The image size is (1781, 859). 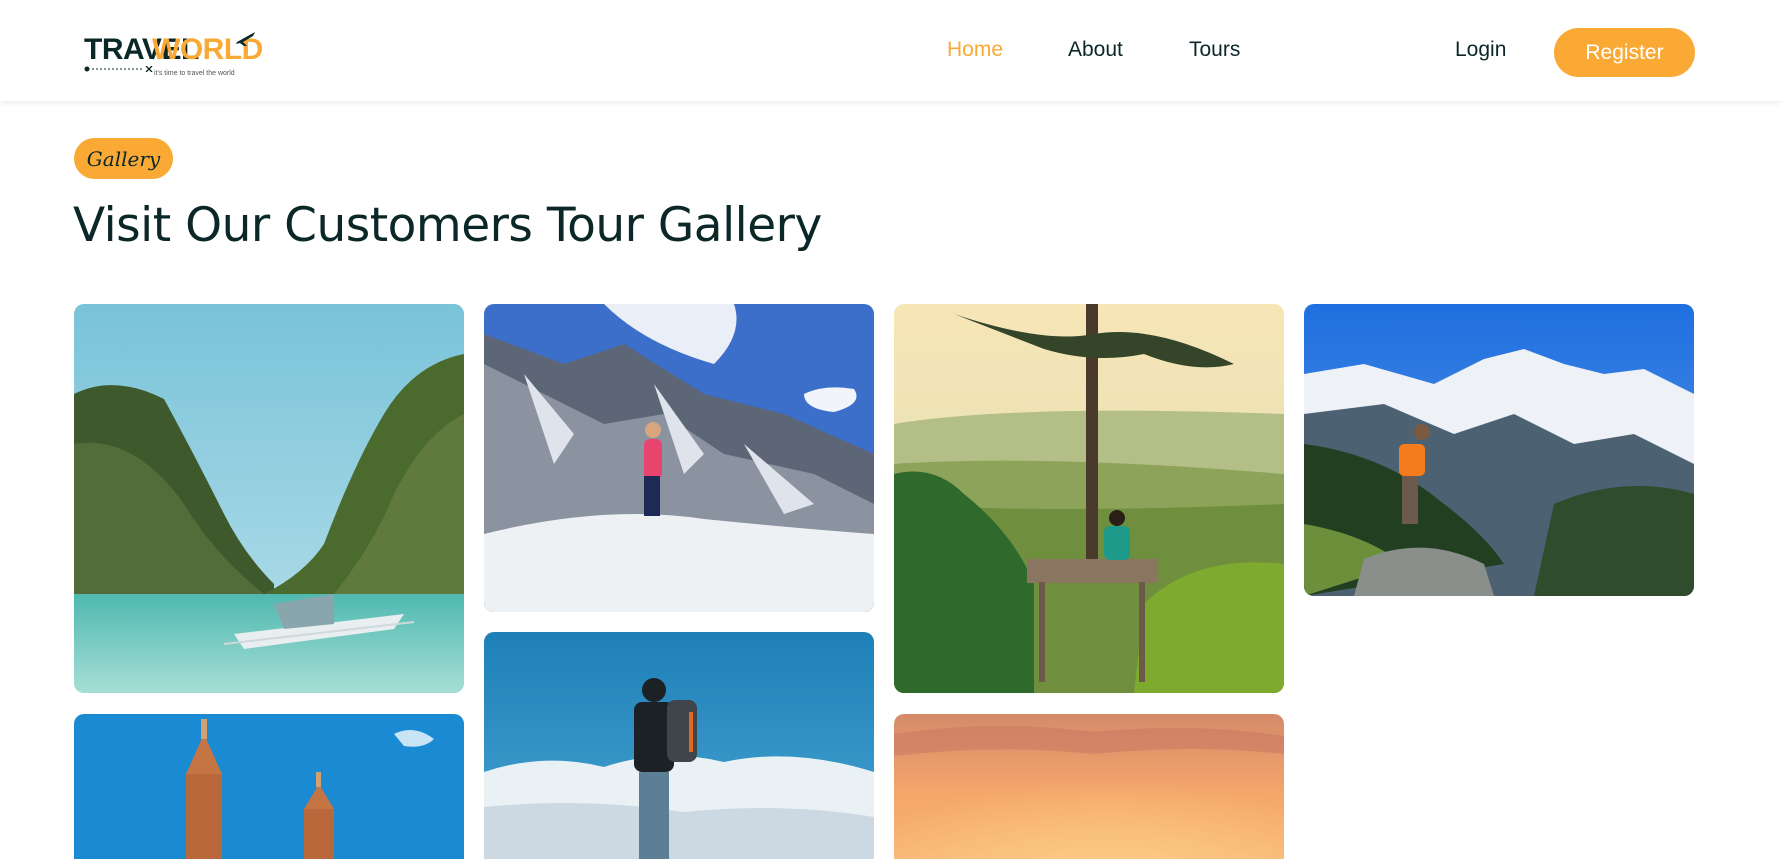 I want to click on gallery-image-church, so click(x=269, y=786).